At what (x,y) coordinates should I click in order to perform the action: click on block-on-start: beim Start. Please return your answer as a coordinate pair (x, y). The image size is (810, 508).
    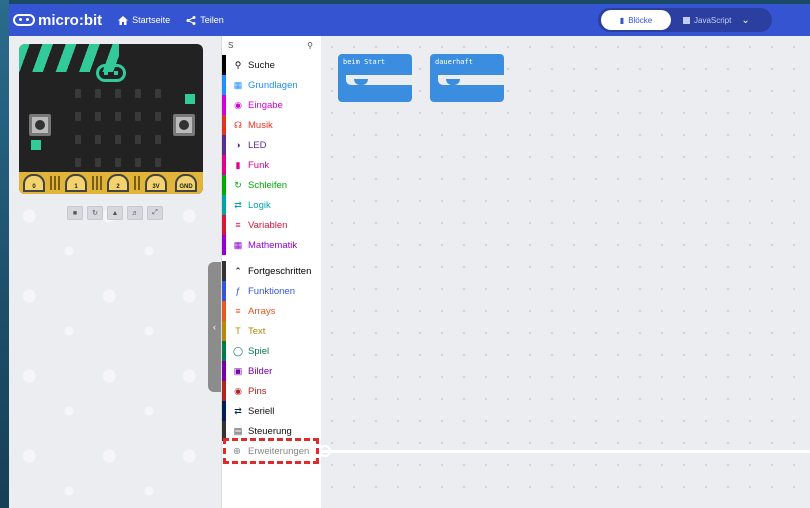
    Looking at the image, I should click on (375, 78).